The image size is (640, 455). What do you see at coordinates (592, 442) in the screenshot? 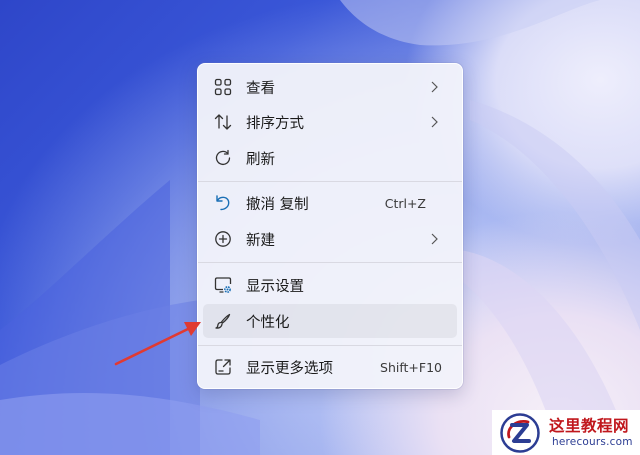
I see `watermark-subtitle: herecours.com` at bounding box center [592, 442].